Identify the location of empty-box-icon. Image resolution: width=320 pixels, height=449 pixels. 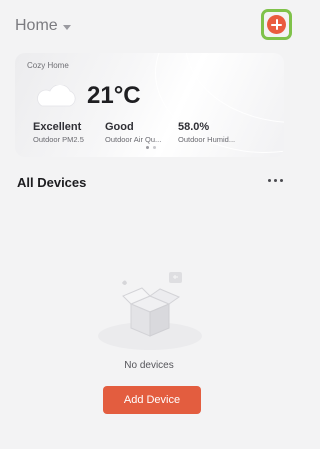
(150, 311).